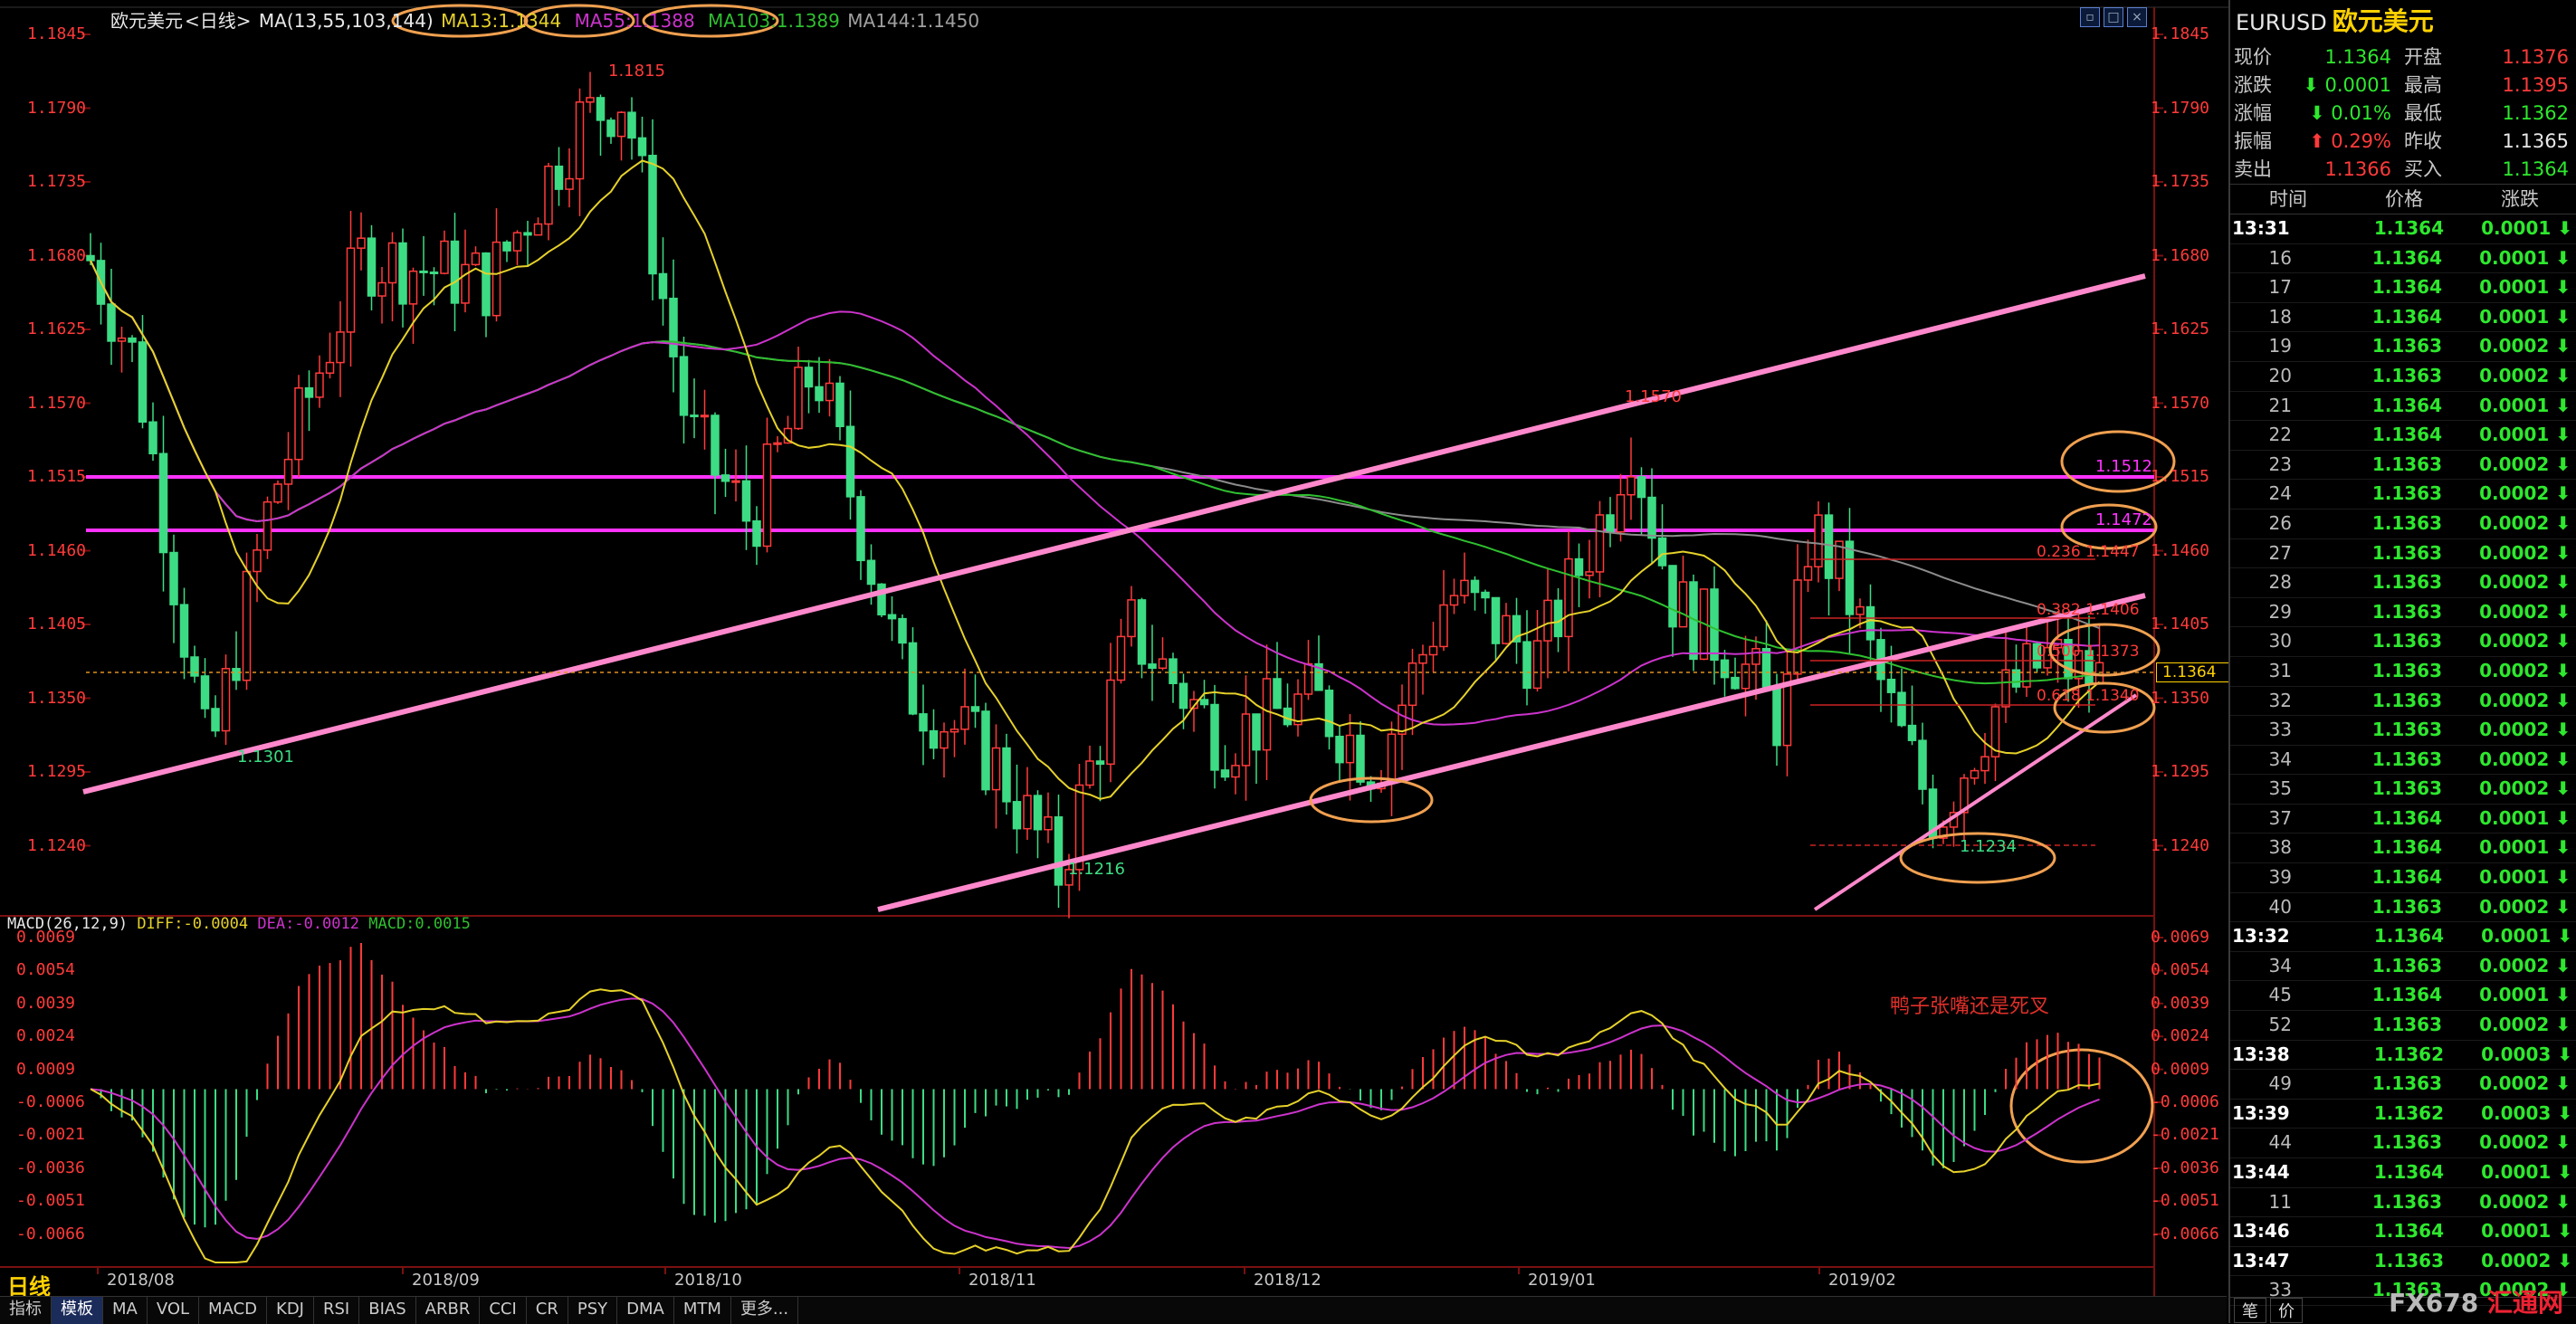  I want to click on tick-time: 13:47, so click(2261, 1260).